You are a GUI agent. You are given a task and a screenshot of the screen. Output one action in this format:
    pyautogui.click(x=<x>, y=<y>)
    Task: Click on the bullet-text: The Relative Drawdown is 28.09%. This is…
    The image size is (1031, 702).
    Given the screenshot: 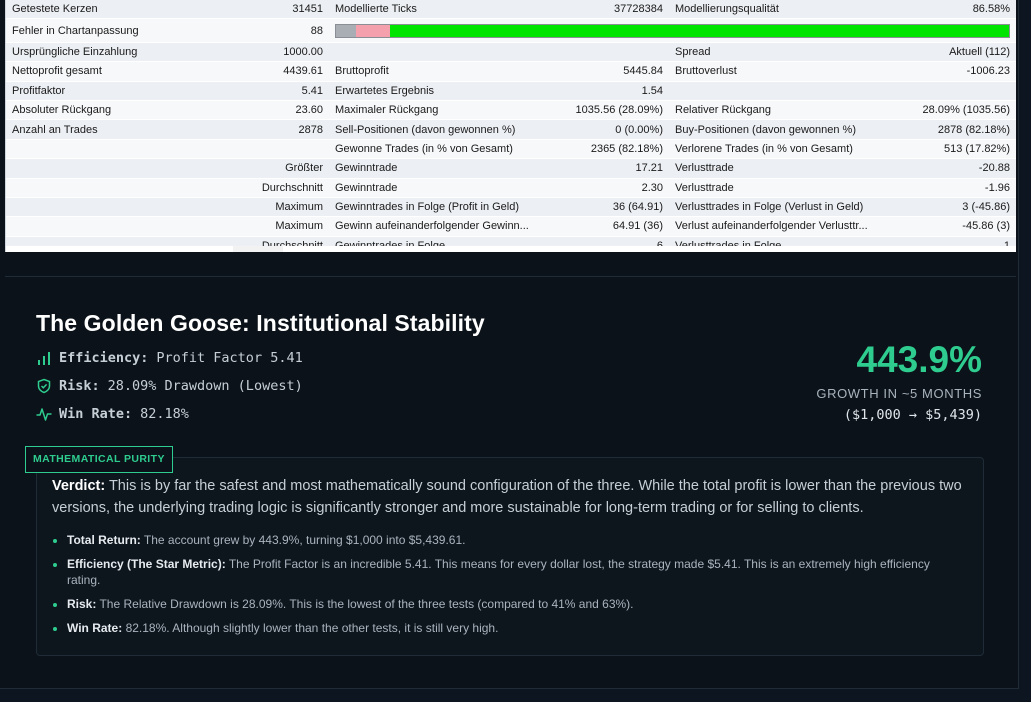 What is the action you would take?
    pyautogui.click(x=365, y=603)
    